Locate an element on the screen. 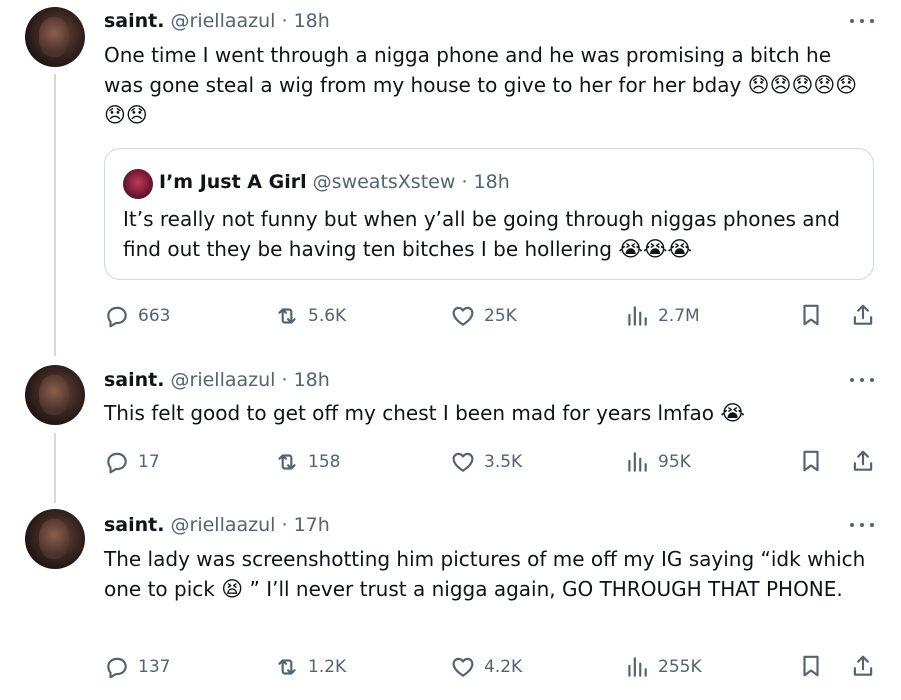 The image size is (901, 700). emoji-group: 😫 is located at coordinates (232, 589).